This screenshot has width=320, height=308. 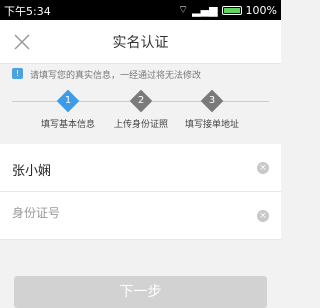 I want to click on wifi-icon: ⌔, so click(x=183, y=9).